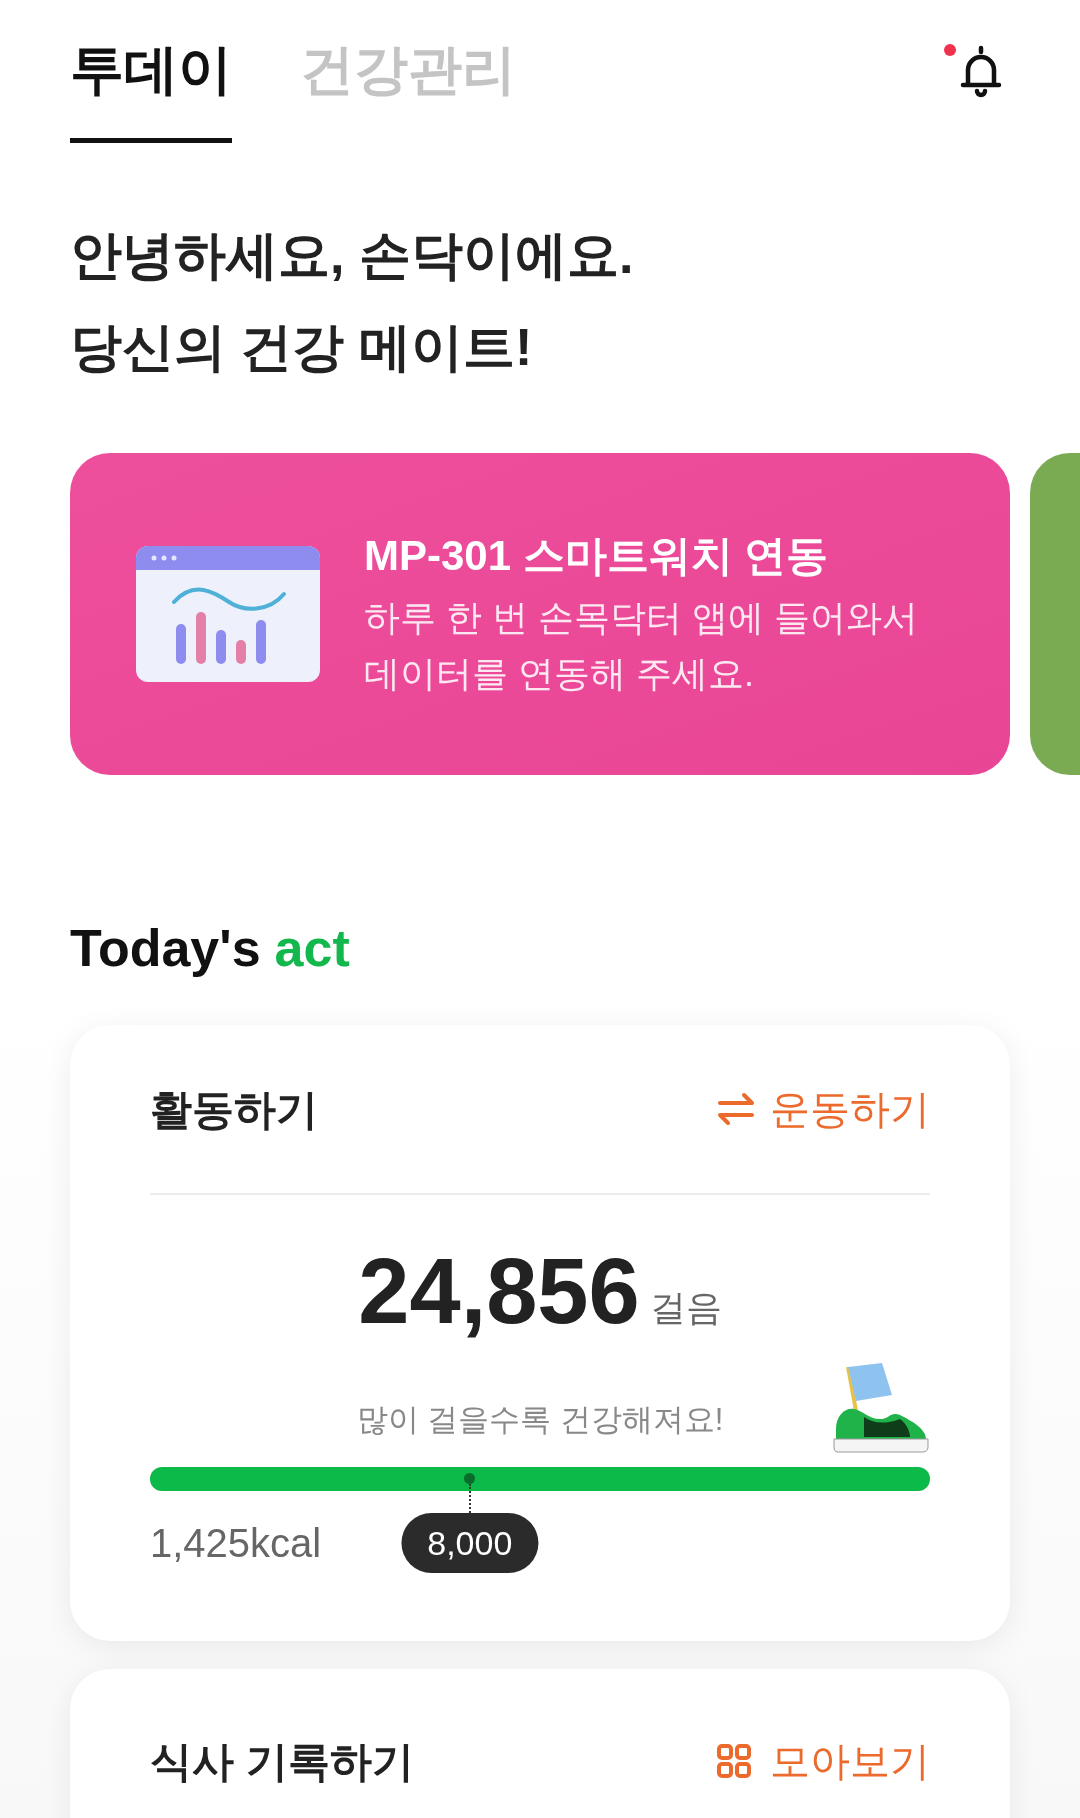 The image size is (1080, 1818). I want to click on goal-badge: 8,000, so click(470, 1543).